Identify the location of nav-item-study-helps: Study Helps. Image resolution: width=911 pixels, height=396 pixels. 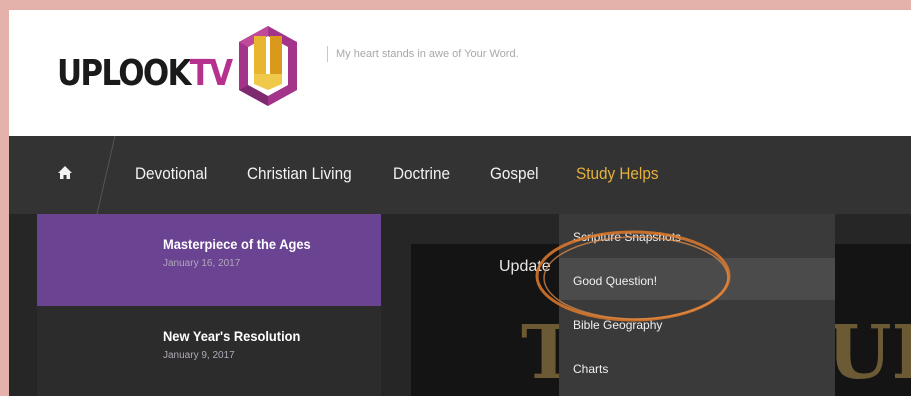
(617, 174).